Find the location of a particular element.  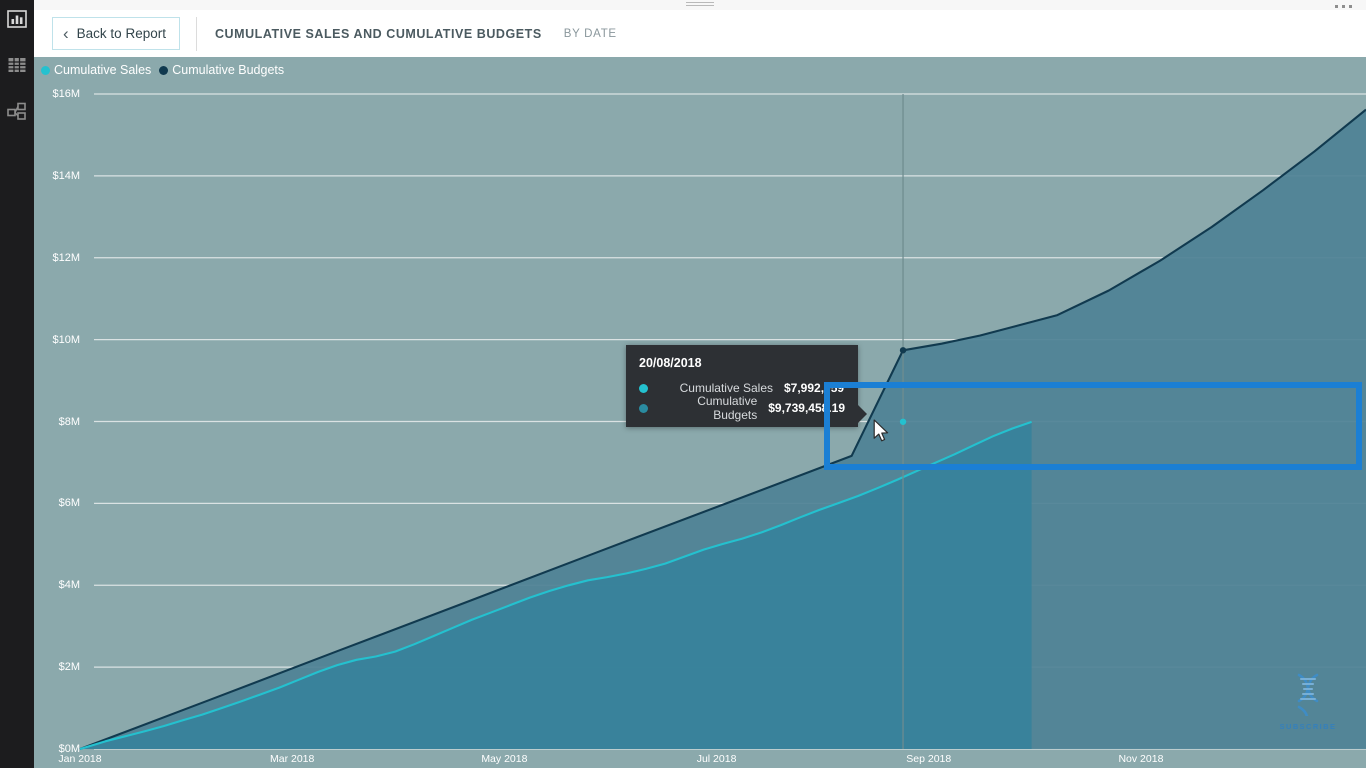

chart-legend: Cumulative Sales Cumulative Budgets is located at coordinates (162, 70).